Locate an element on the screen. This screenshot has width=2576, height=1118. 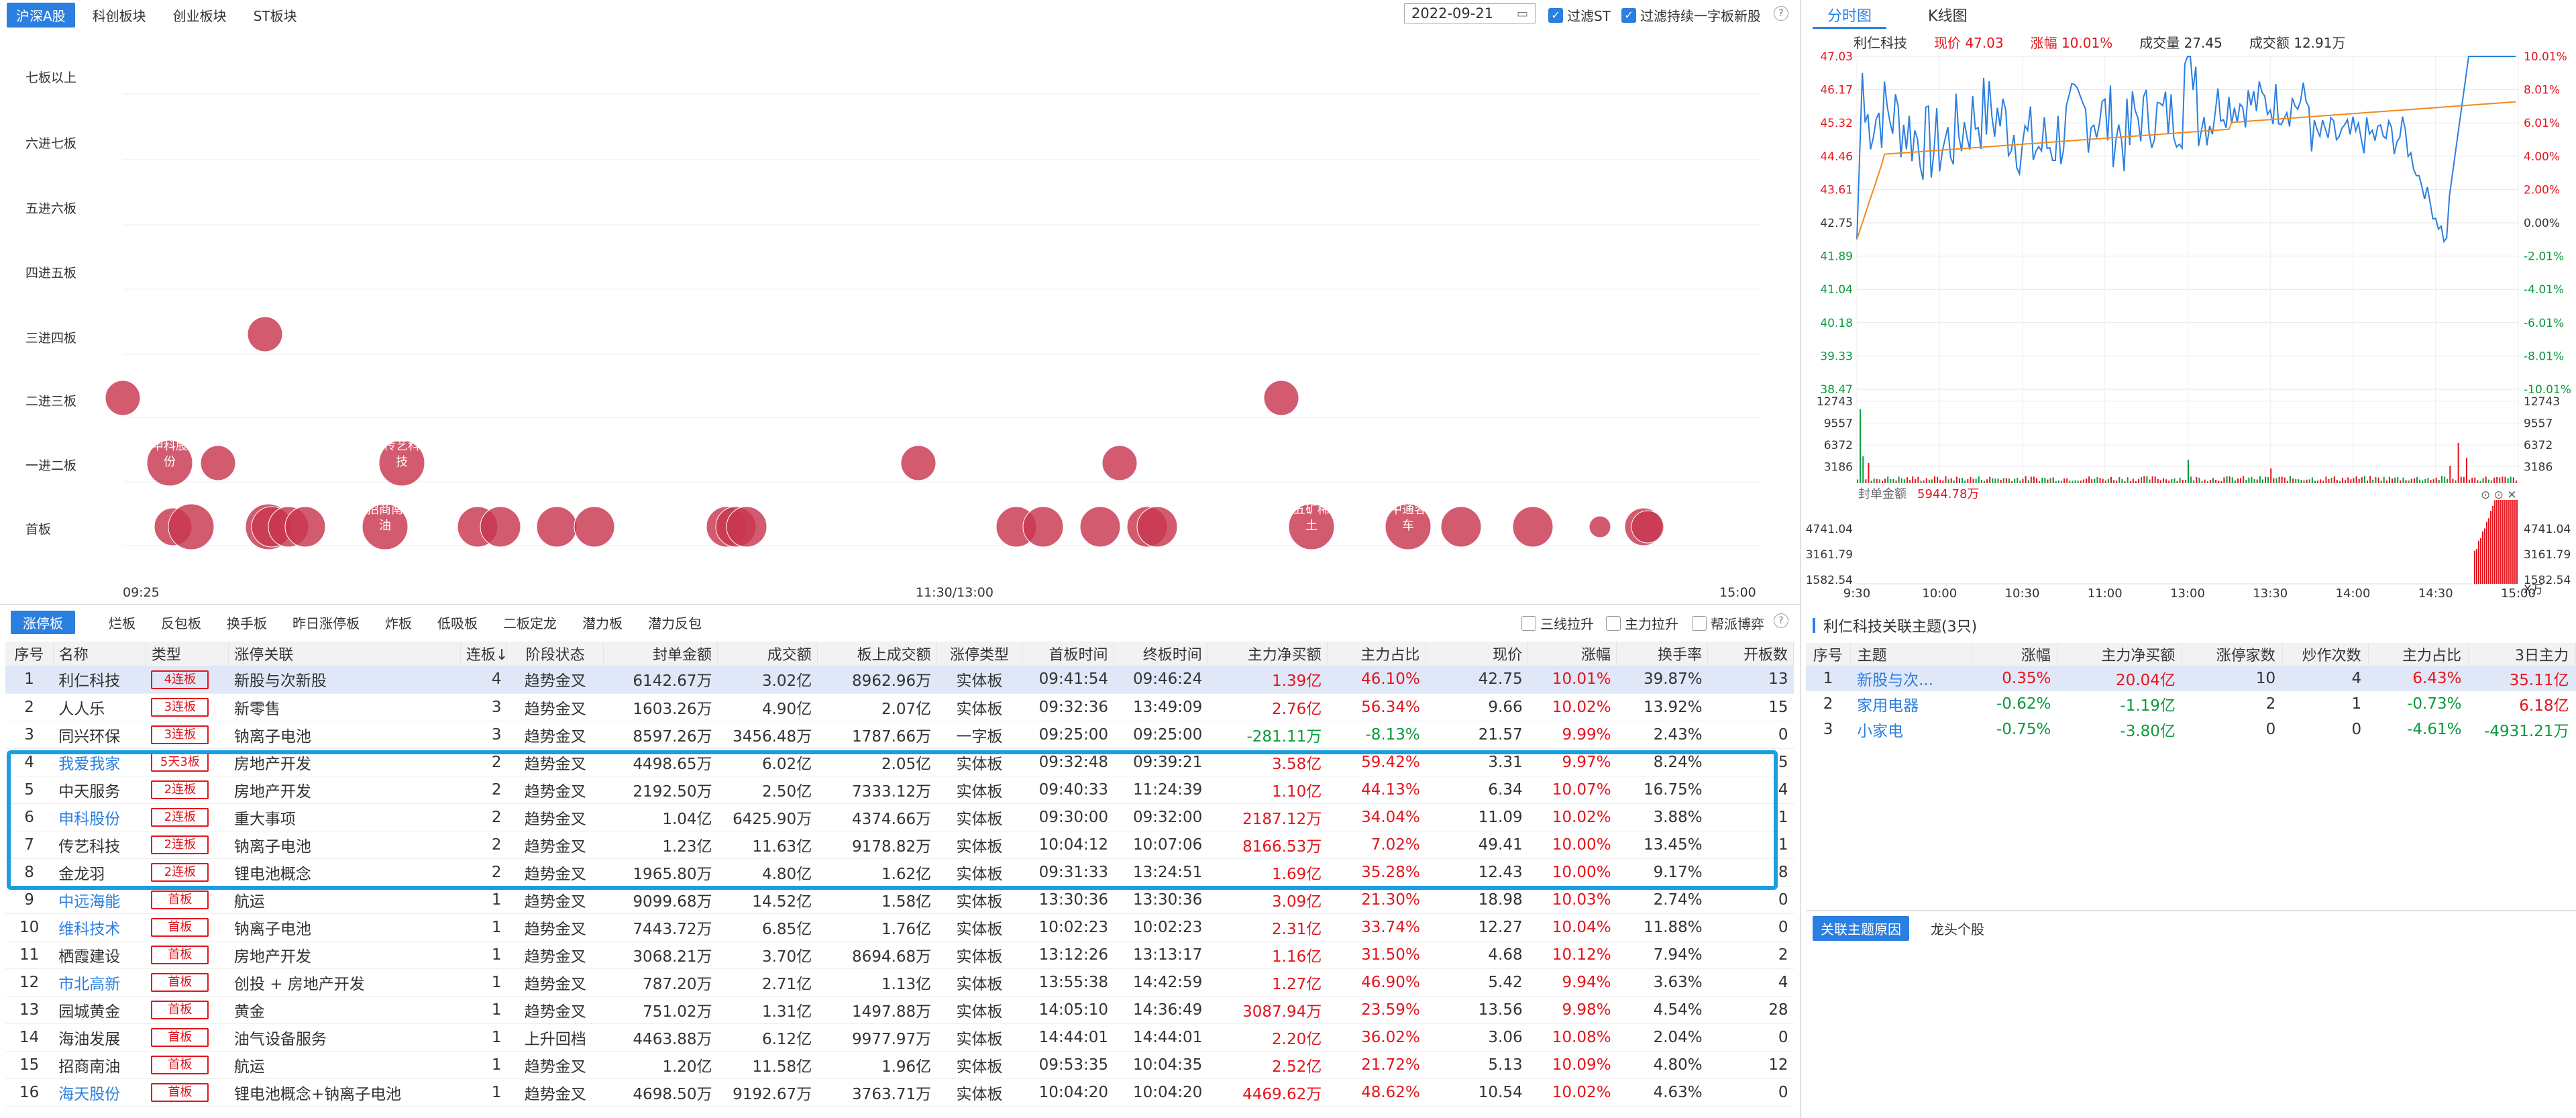
table-cell: 9178.82万 is located at coordinates (877, 845).